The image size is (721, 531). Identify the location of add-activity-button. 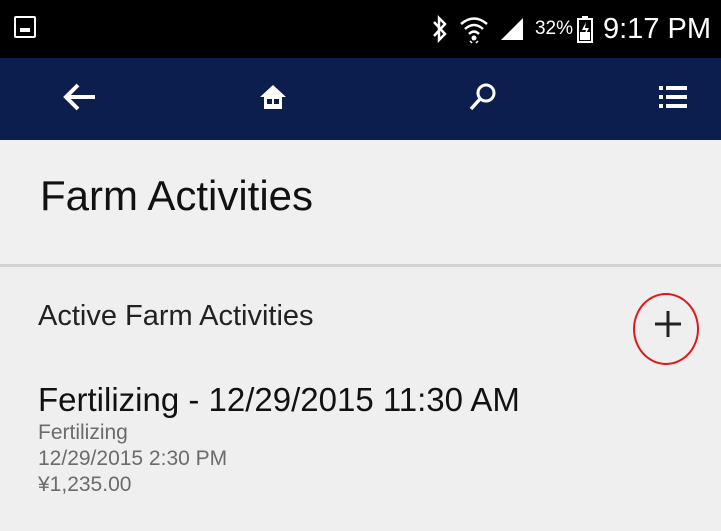
(668, 326).